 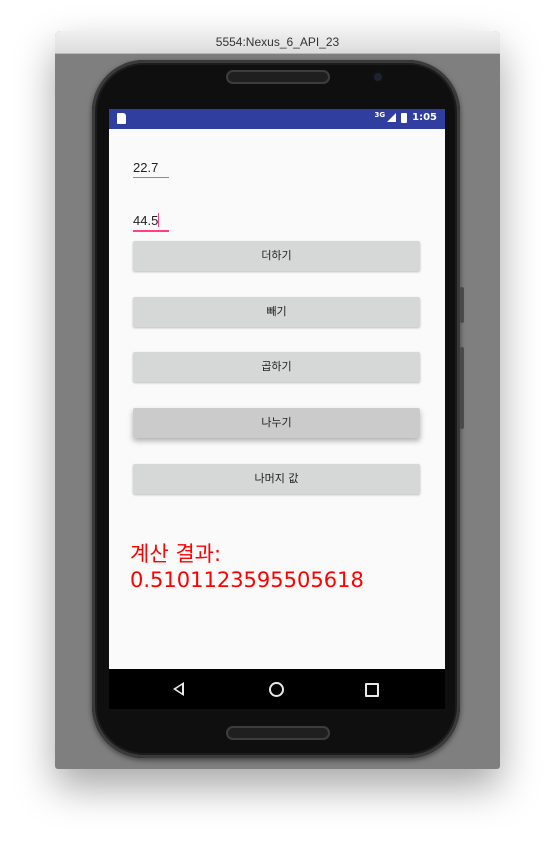 I want to click on subtract-button: 빼기, so click(x=276, y=312).